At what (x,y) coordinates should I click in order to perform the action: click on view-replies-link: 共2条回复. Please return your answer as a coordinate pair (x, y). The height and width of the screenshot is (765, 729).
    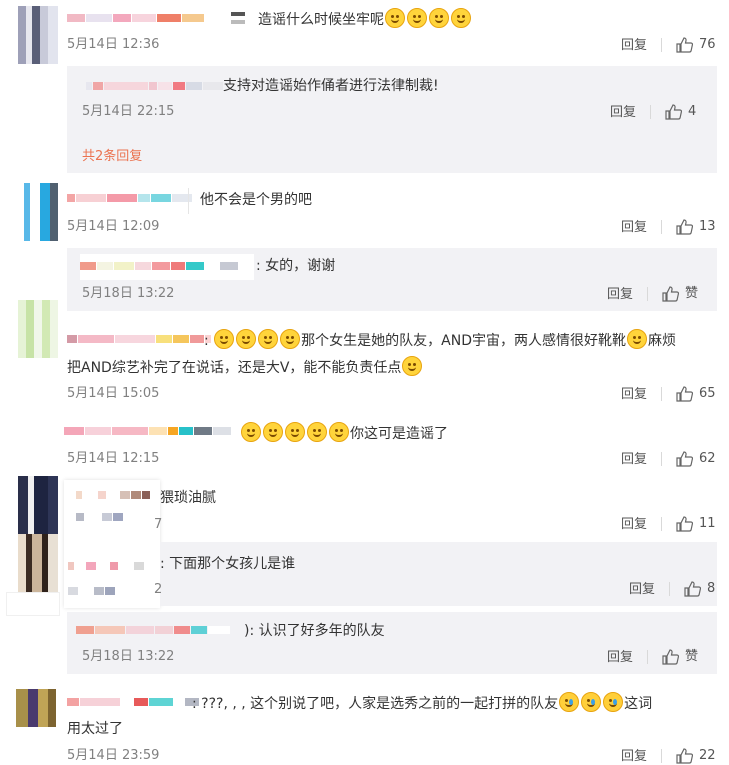
    Looking at the image, I should click on (112, 154).